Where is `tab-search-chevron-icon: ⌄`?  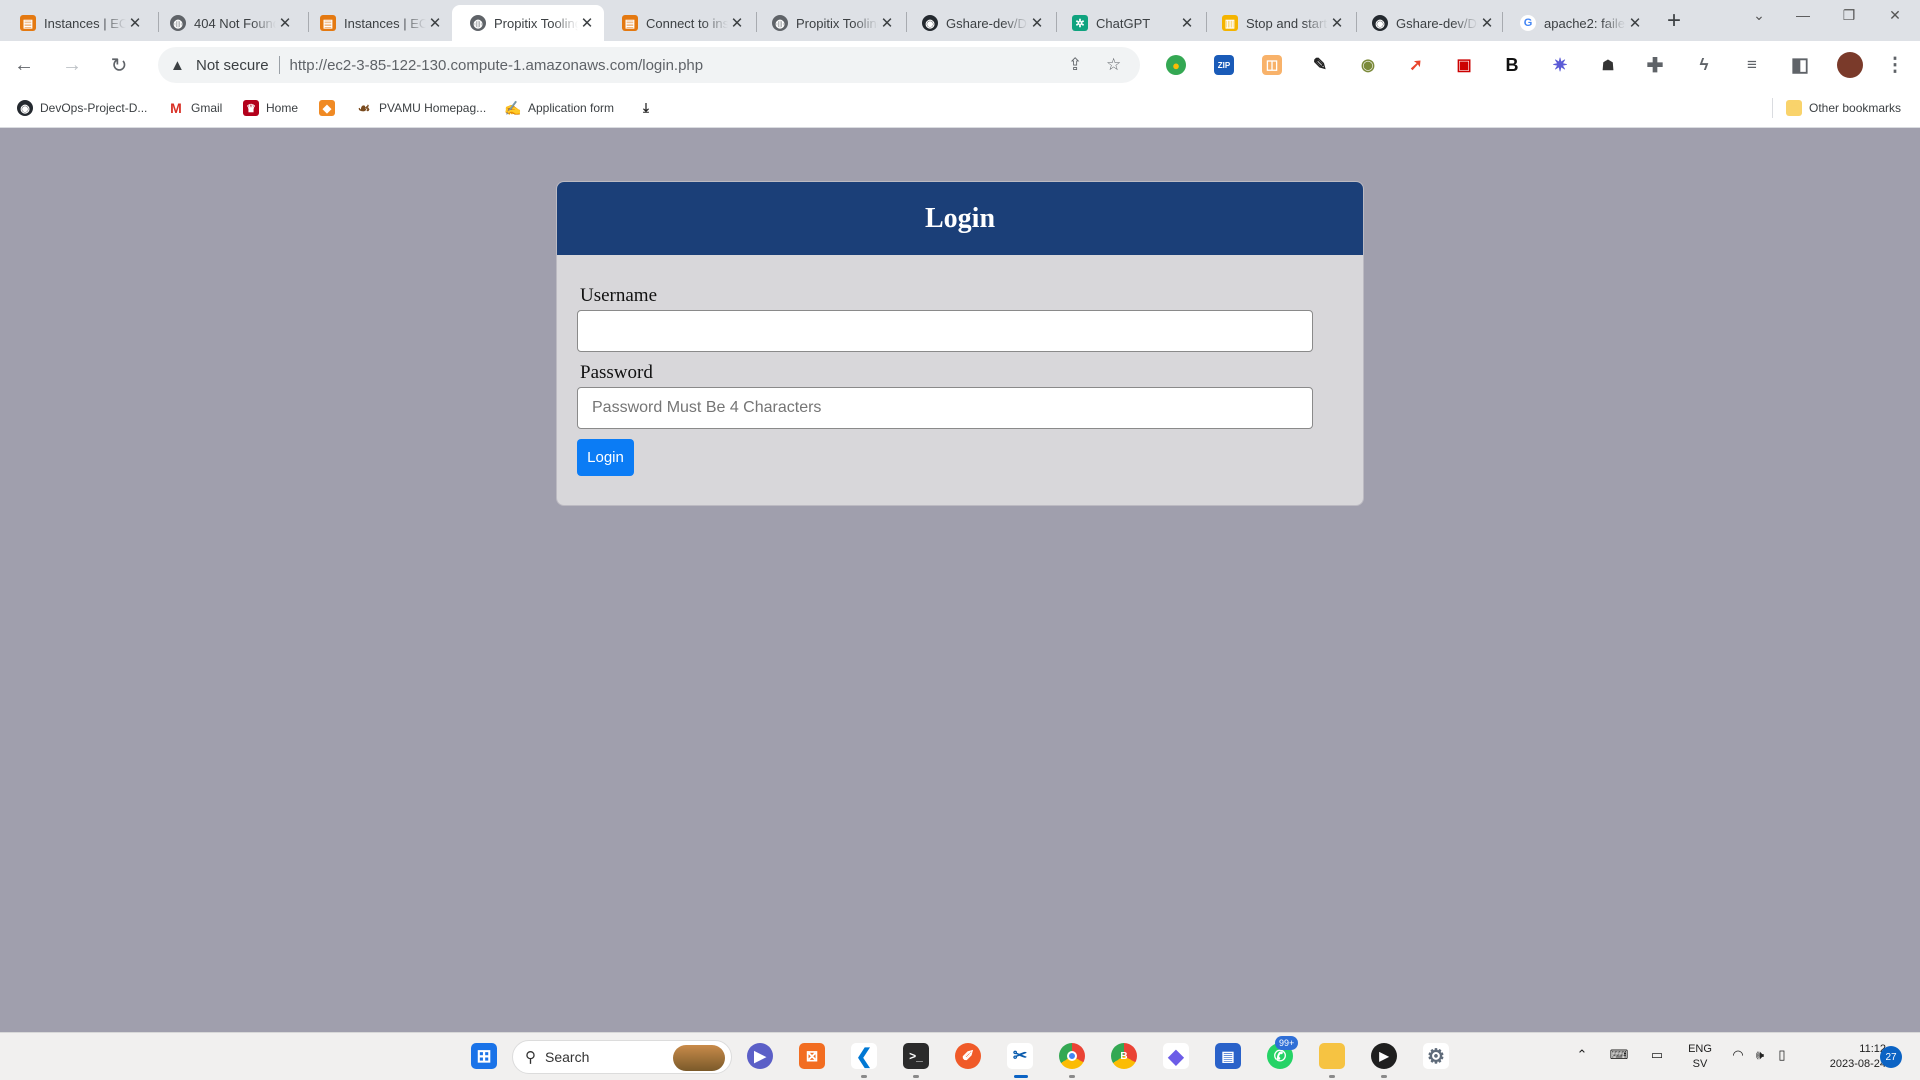 tab-search-chevron-icon: ⌄ is located at coordinates (1759, 15).